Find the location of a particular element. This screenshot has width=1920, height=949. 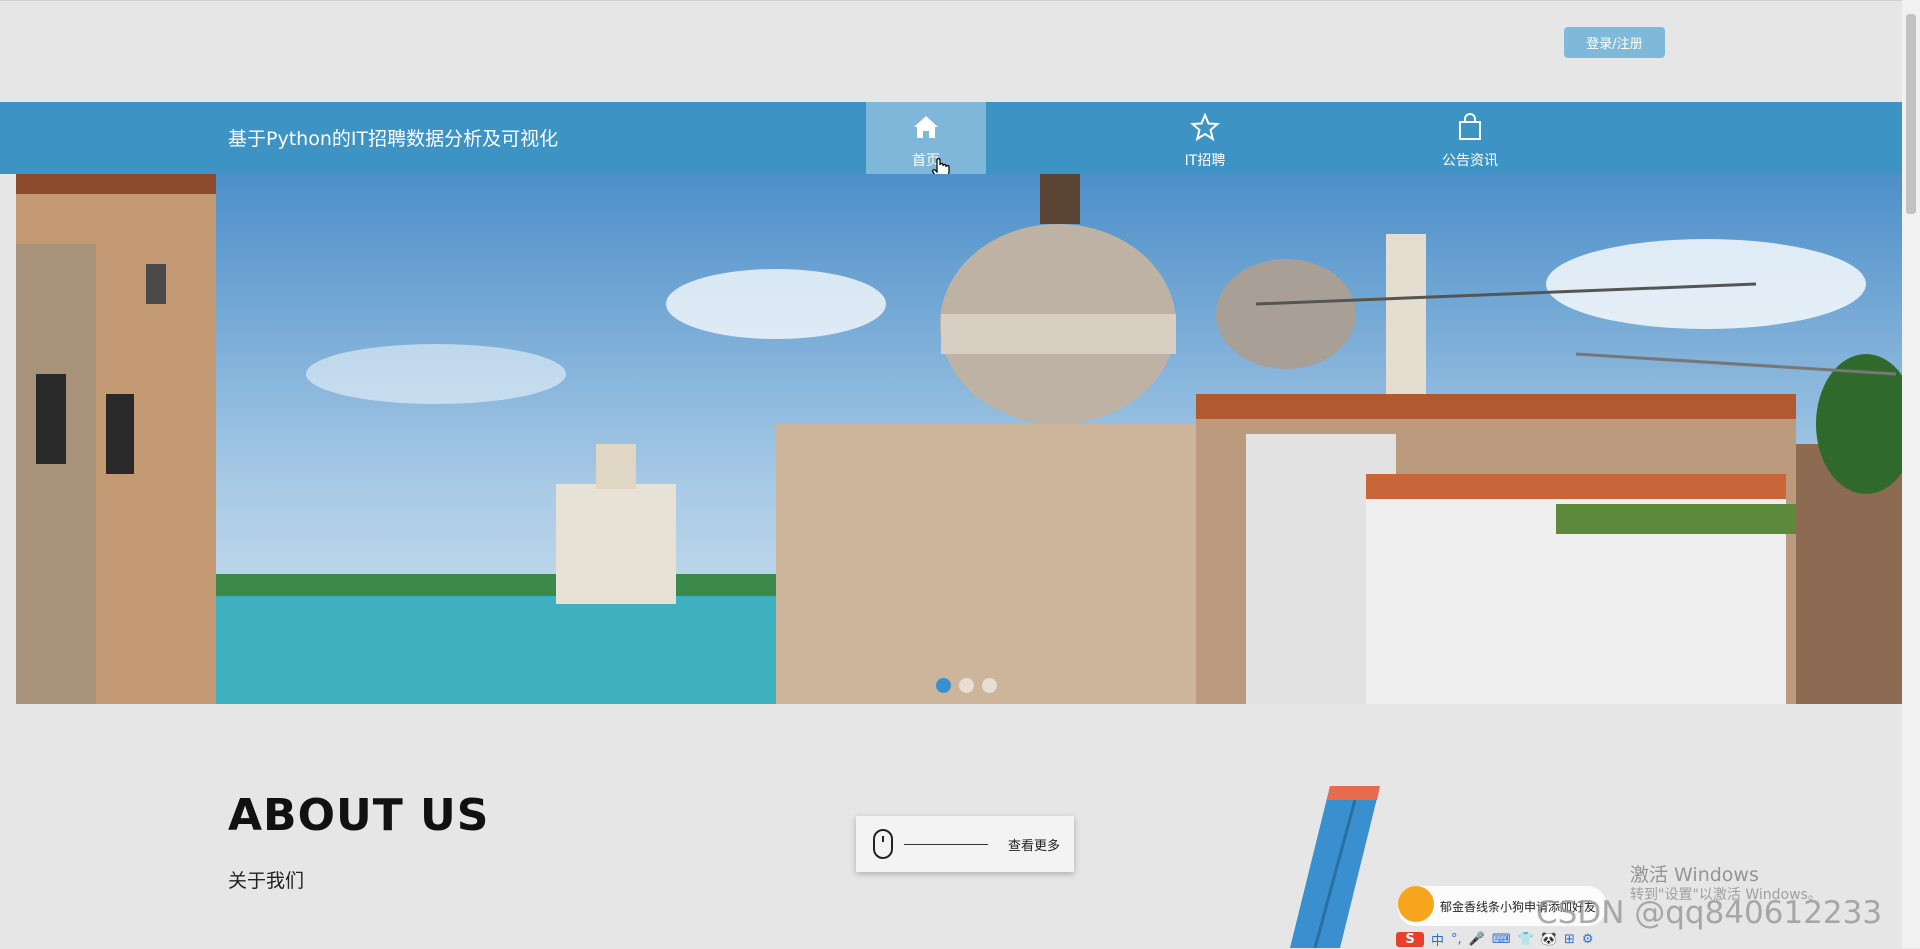

shopping-bag-icon is located at coordinates (1470, 126).